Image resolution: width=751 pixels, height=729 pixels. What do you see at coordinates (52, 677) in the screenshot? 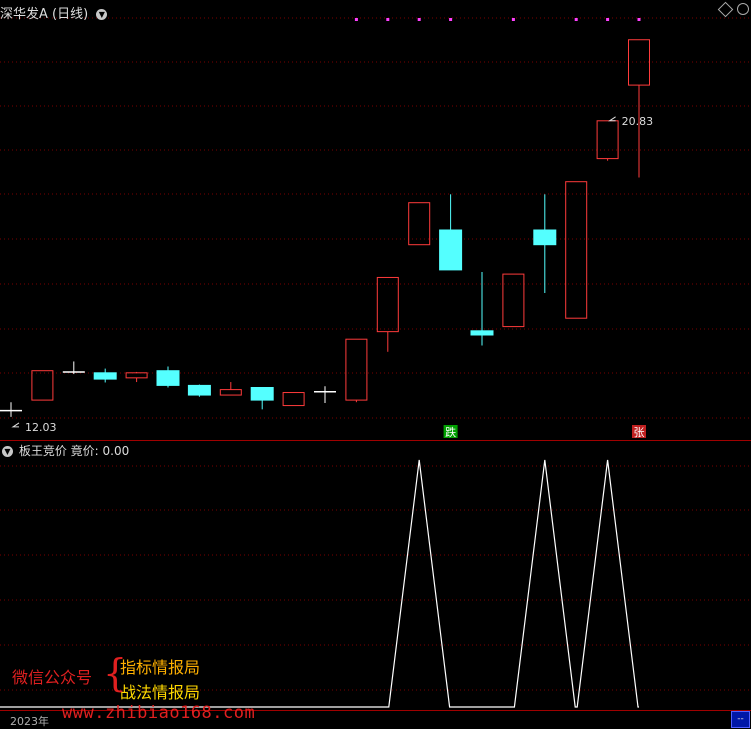
I see `watermark-wechat-label: 微信公众号` at bounding box center [52, 677].